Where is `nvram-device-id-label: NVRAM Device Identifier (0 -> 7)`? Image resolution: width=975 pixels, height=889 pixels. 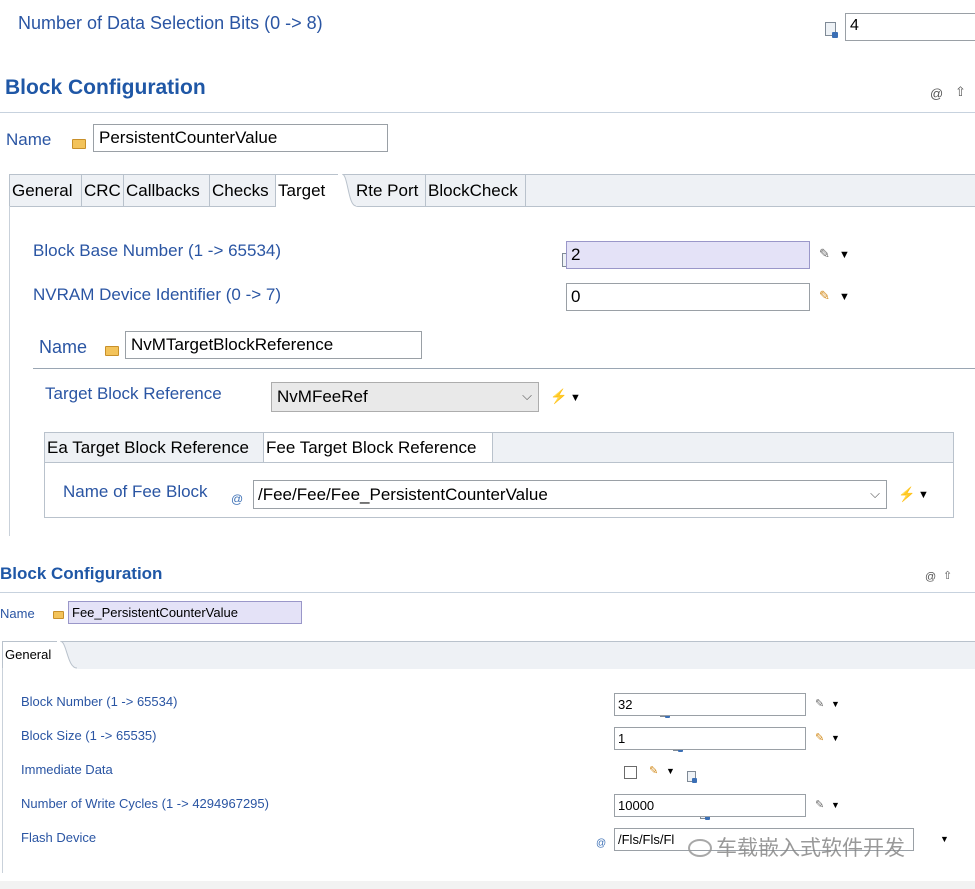
nvram-device-id-label: NVRAM Device Identifier (0 -> 7) is located at coordinates (157, 294).